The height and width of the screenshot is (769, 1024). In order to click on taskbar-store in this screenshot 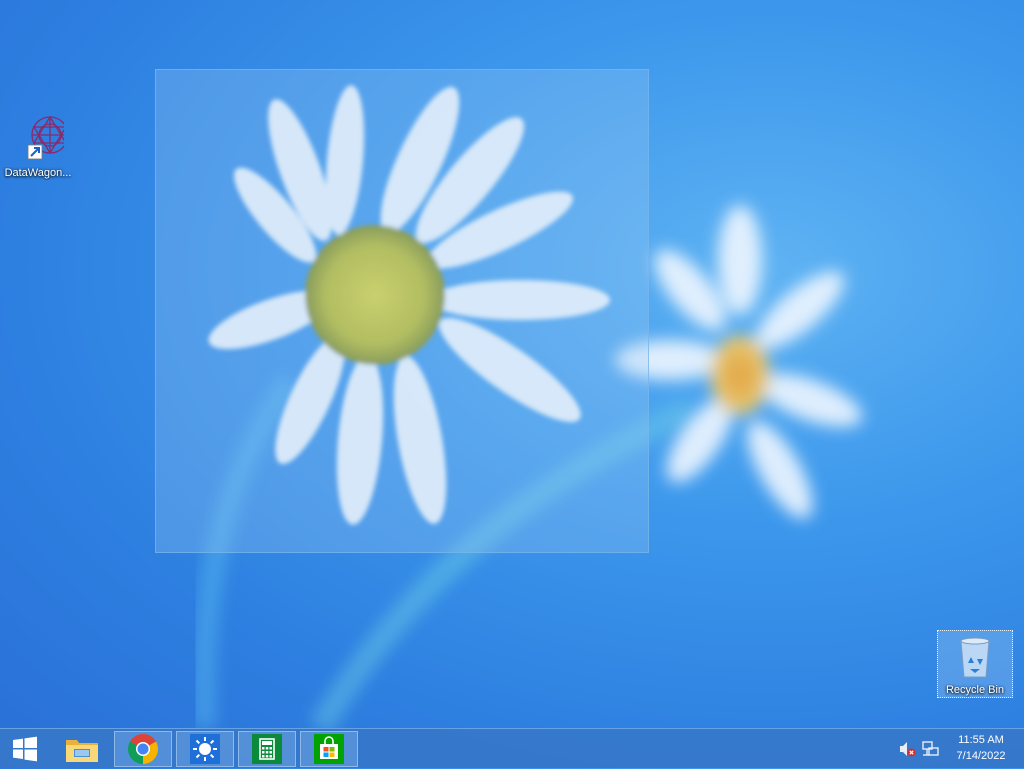, I will do `click(329, 749)`.